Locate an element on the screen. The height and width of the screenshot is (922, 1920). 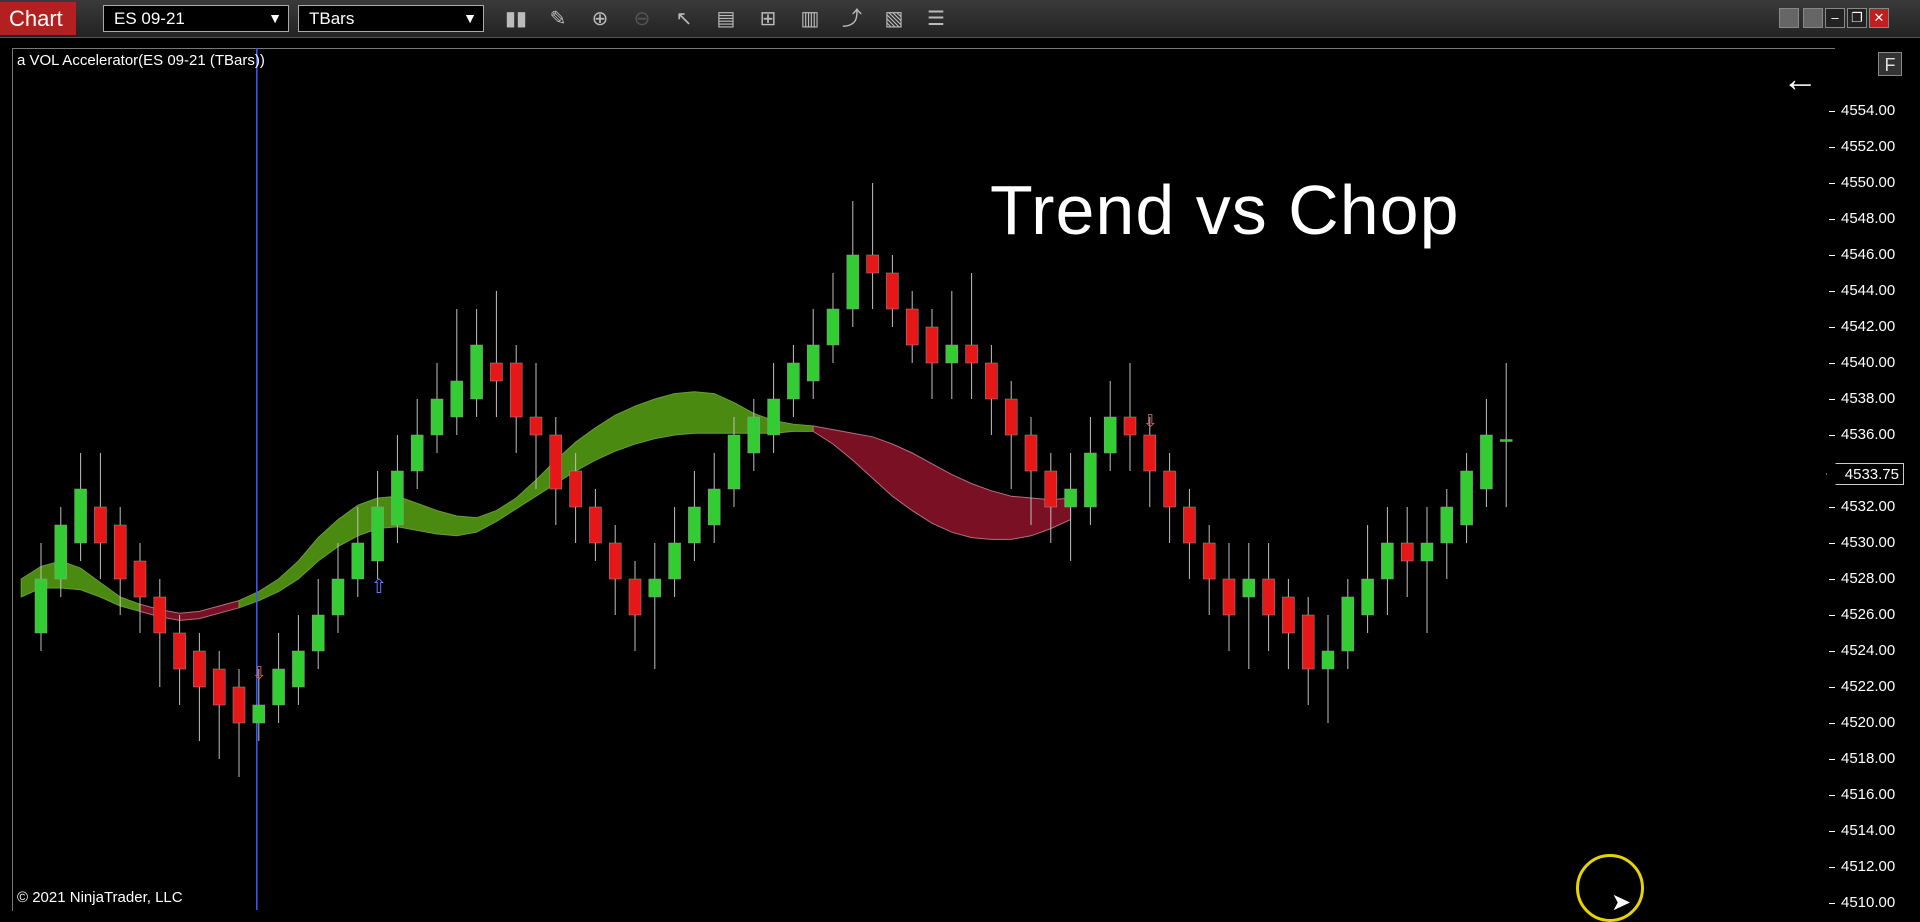
price-tick-label: 4522.00 is located at coordinates (1862, 686).